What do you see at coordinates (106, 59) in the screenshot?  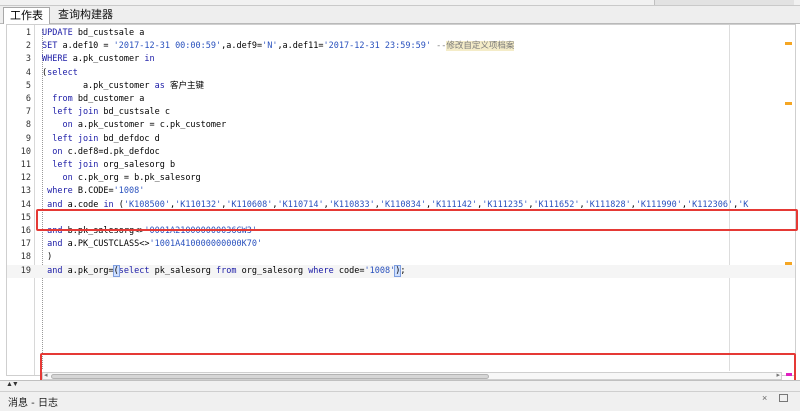 I see `code-token: a.pk_customer` at bounding box center [106, 59].